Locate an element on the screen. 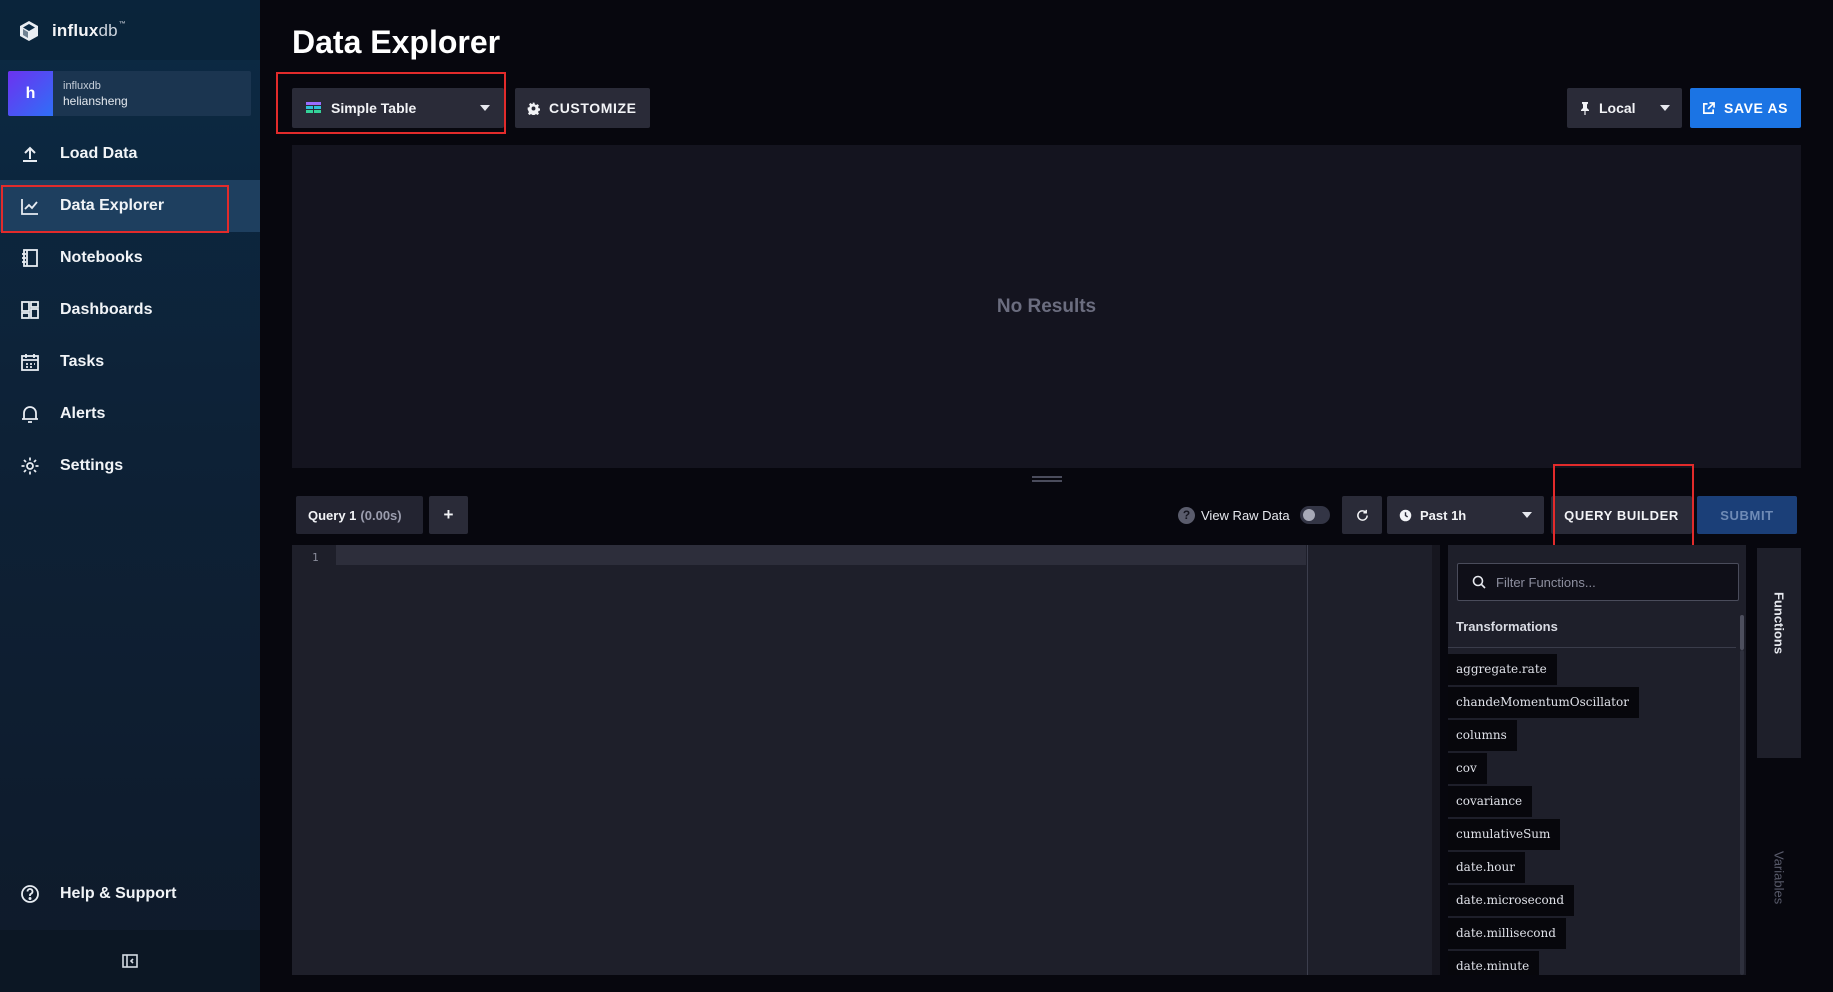 Image resolution: width=1833 pixels, height=992 pixels. influxdb-logo-icon is located at coordinates (29, 31).